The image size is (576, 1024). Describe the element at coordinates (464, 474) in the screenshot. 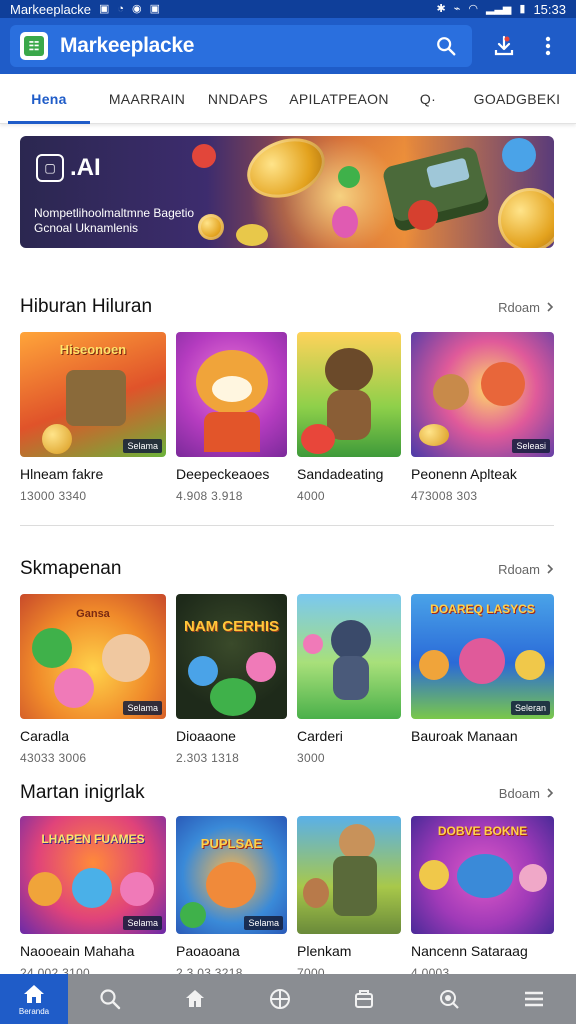

I see `card-title: Peonenn Aplteak` at that location.